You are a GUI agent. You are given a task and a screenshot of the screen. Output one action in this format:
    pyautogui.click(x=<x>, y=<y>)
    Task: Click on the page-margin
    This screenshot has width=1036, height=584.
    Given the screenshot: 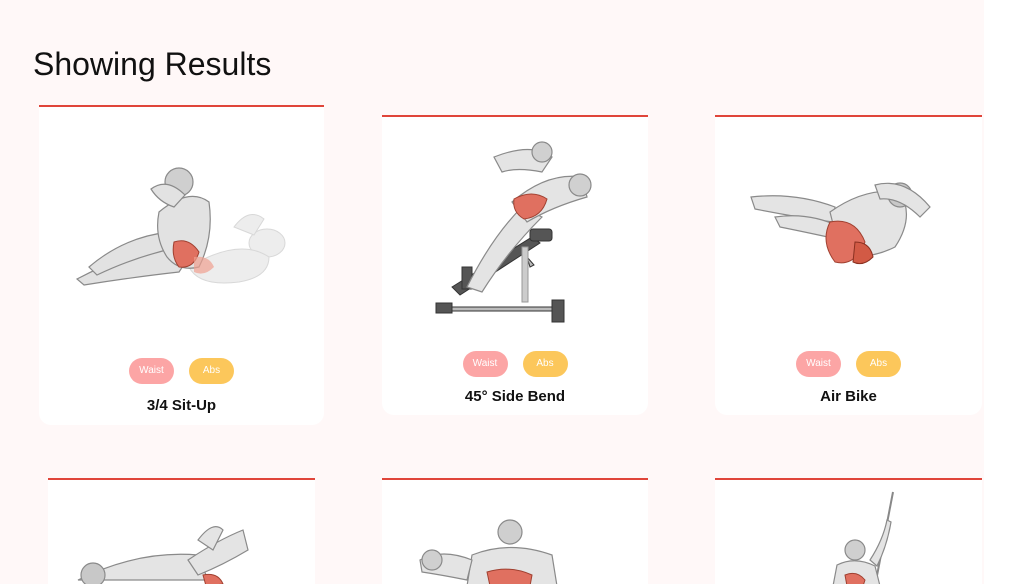 What is the action you would take?
    pyautogui.click(x=1010, y=292)
    